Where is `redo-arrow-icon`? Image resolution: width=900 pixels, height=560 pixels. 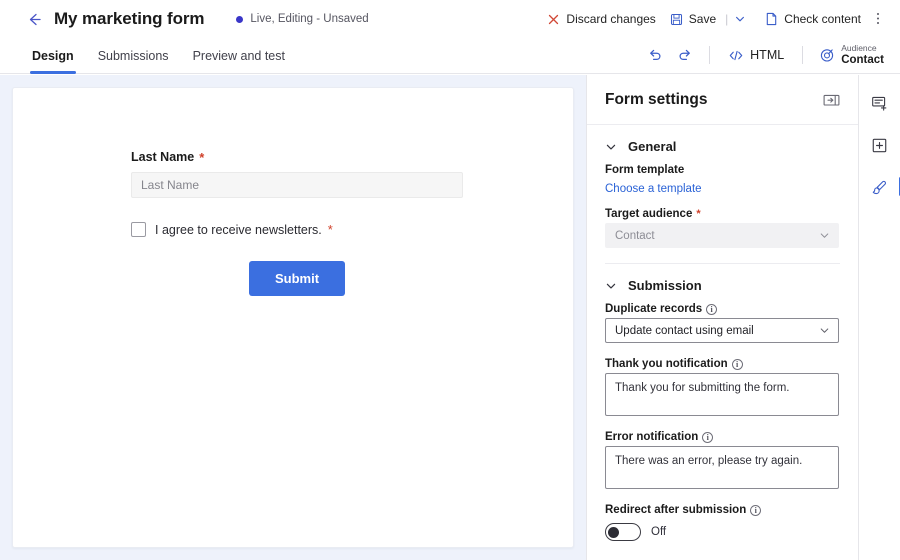 redo-arrow-icon is located at coordinates (685, 55).